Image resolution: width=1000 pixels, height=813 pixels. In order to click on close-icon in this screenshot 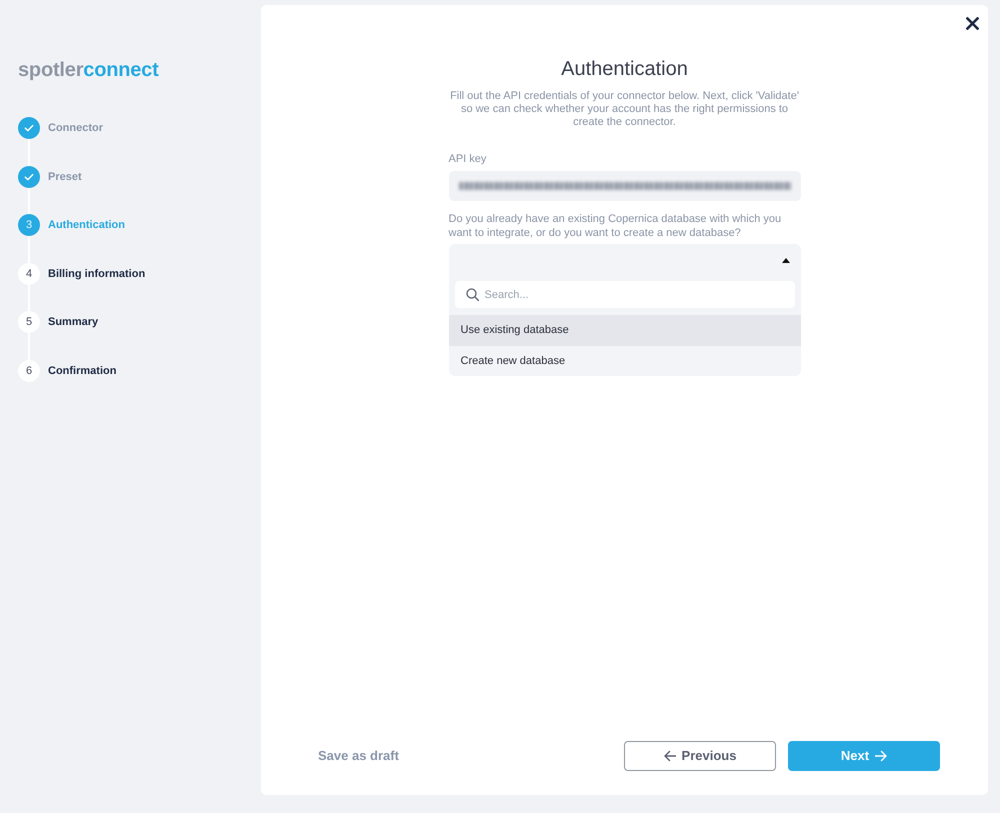, I will do `click(972, 23)`.